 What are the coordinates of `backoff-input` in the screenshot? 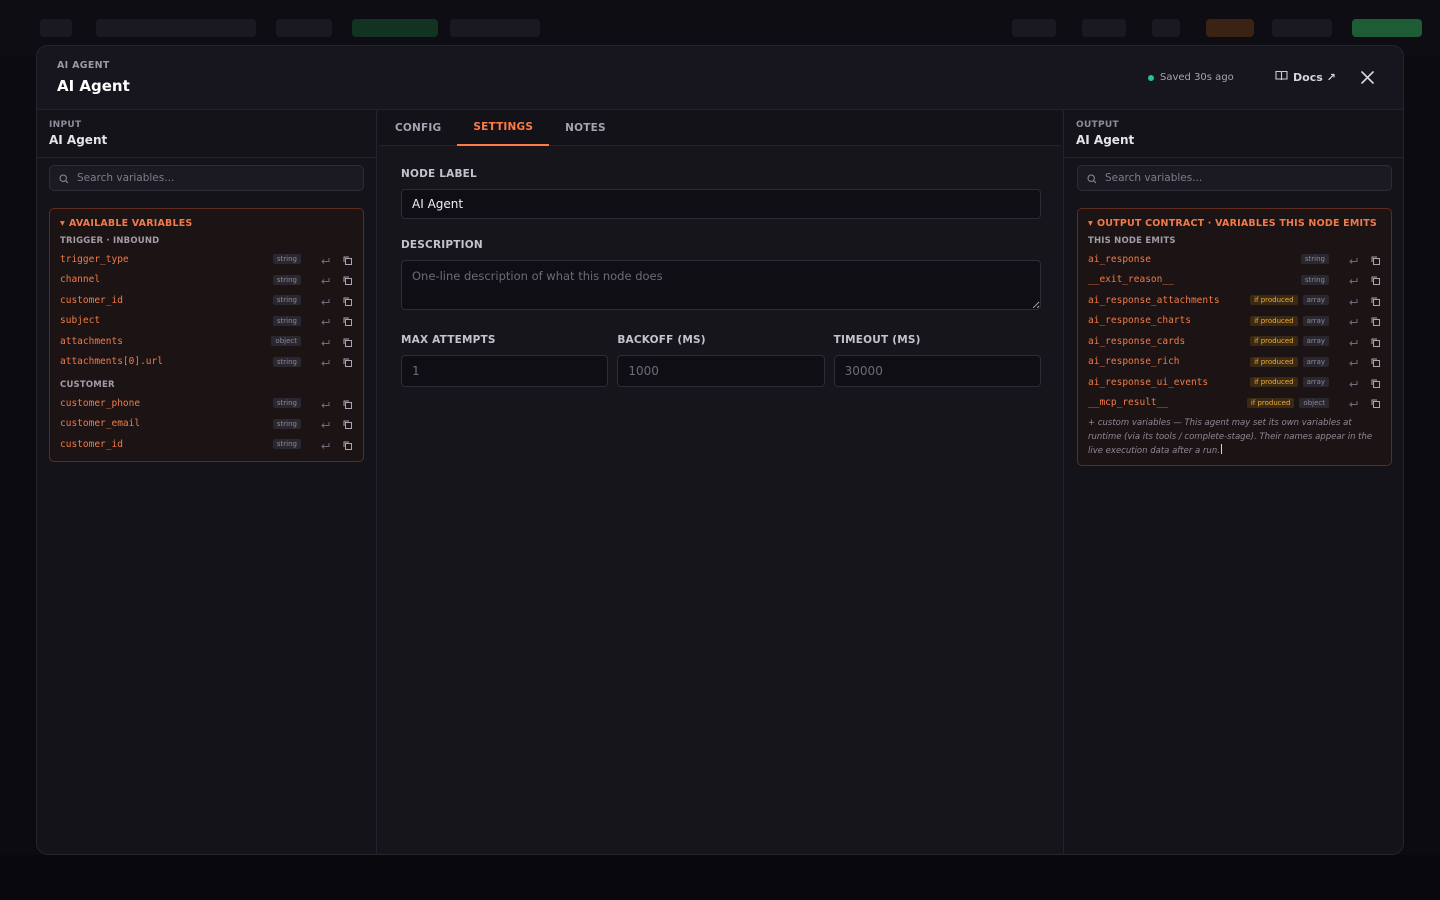 It's located at (721, 371).